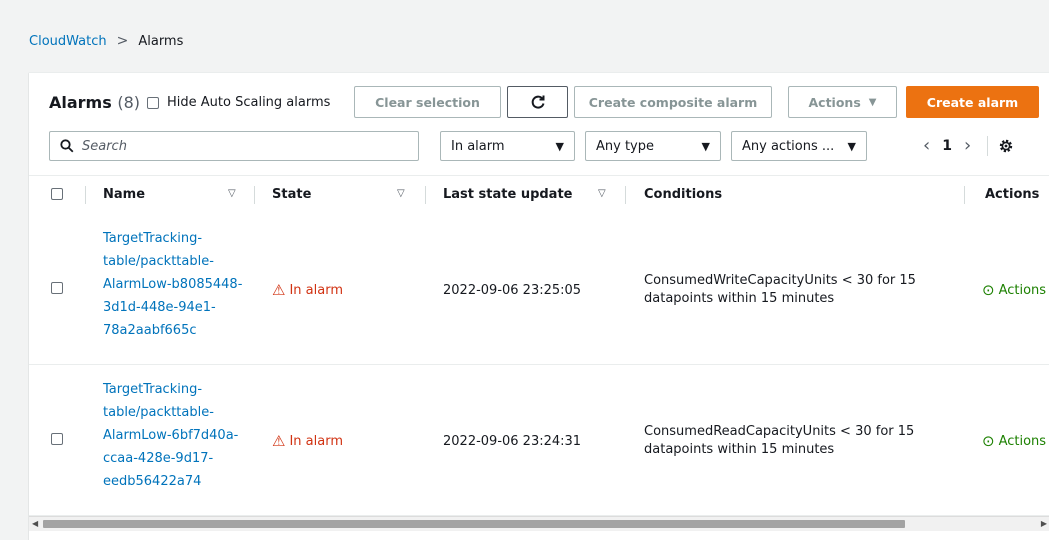  I want to click on actions-dropdown-label: Actions, so click(834, 102).